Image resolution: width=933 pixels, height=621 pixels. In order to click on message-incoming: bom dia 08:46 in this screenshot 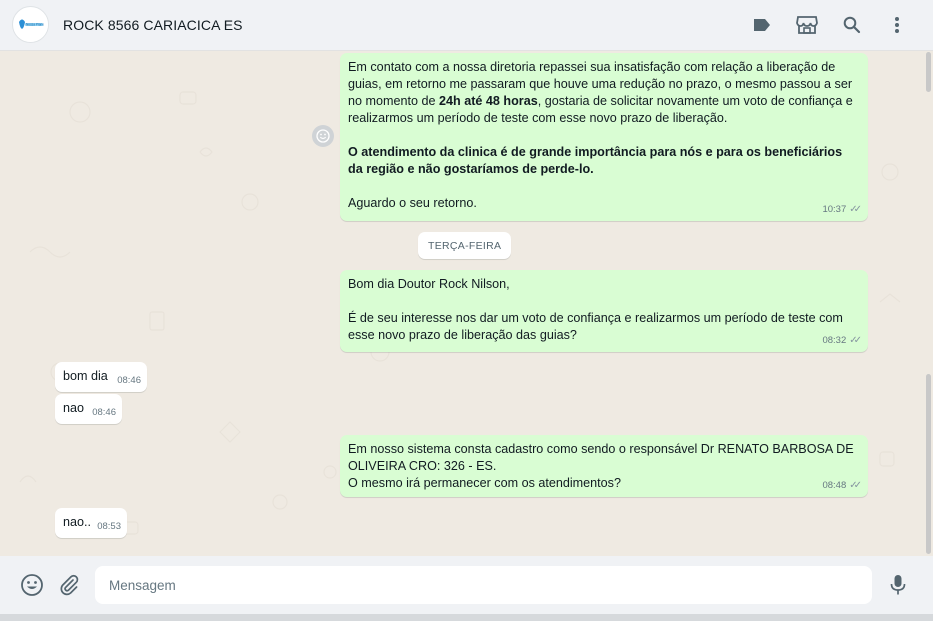, I will do `click(101, 377)`.